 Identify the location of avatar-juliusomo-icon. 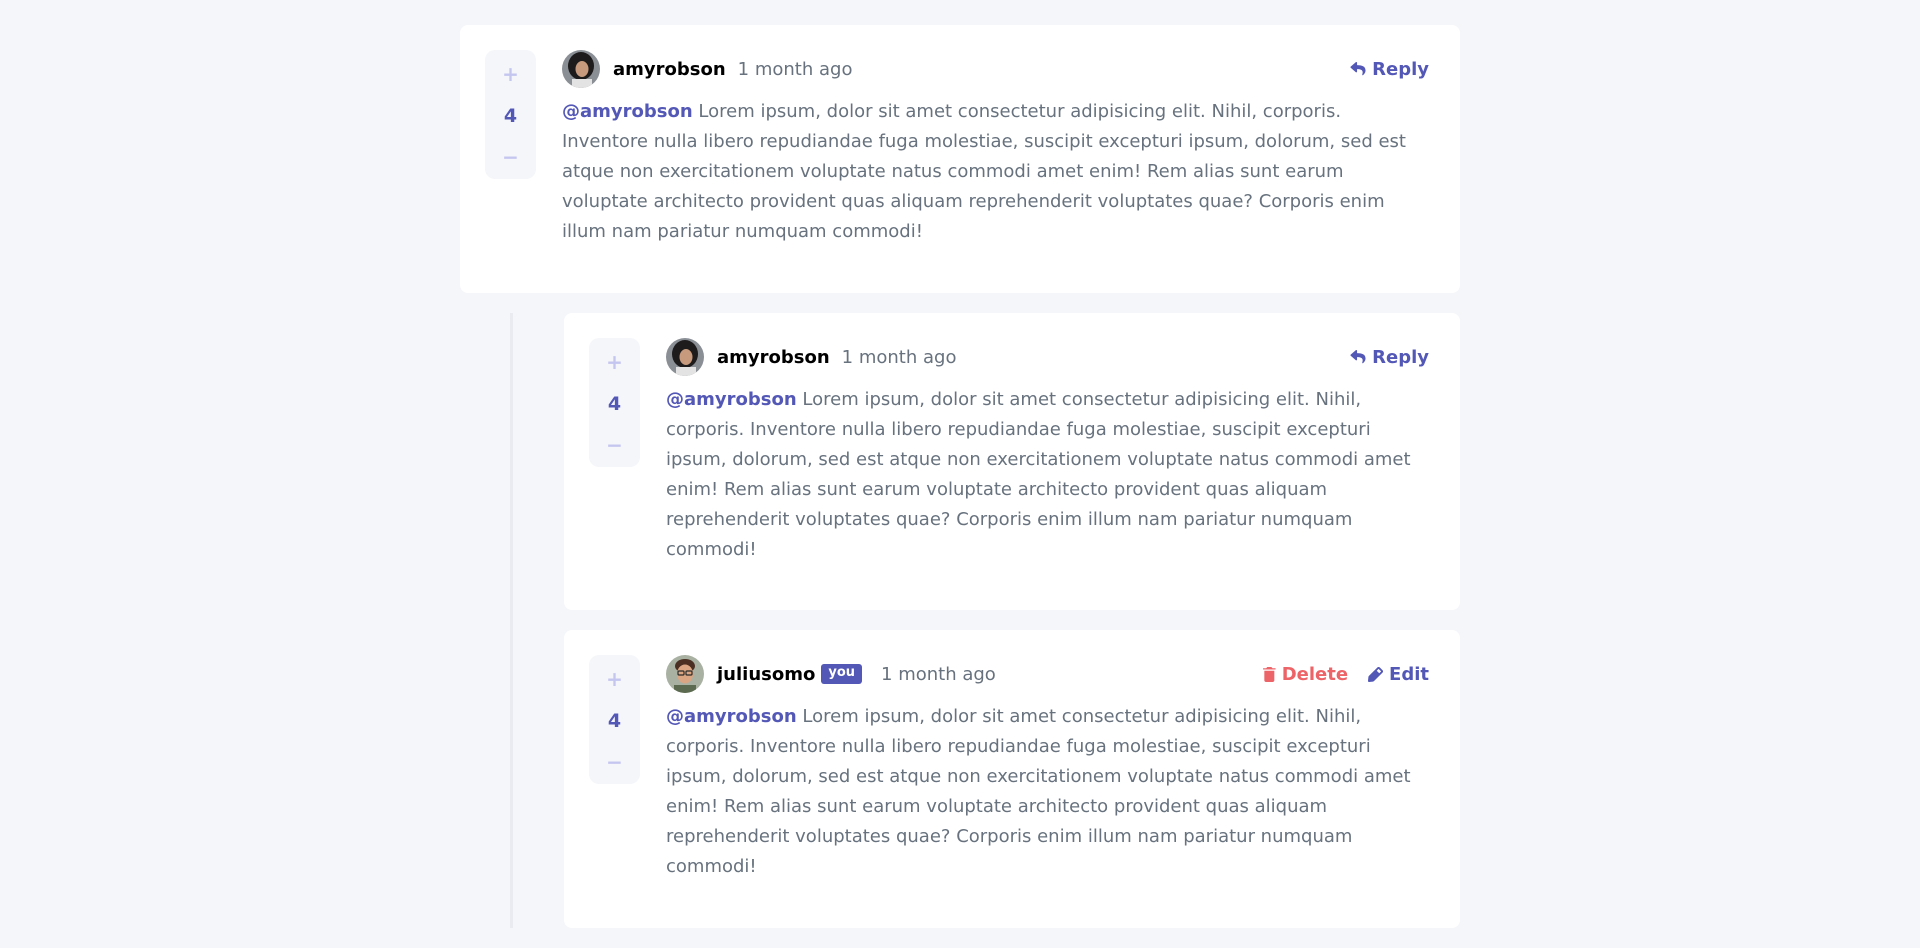
(685, 674).